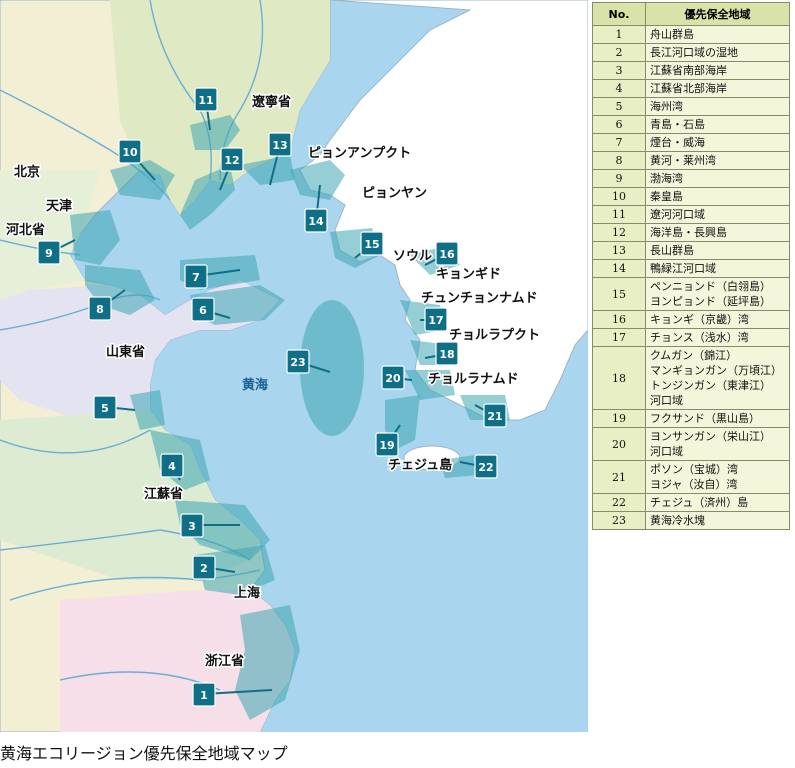 Image resolution: width=795 pixels, height=768 pixels. I want to click on legend-row: 20 ヨンサンガン（栄山江） 河口域, so click(691, 444).